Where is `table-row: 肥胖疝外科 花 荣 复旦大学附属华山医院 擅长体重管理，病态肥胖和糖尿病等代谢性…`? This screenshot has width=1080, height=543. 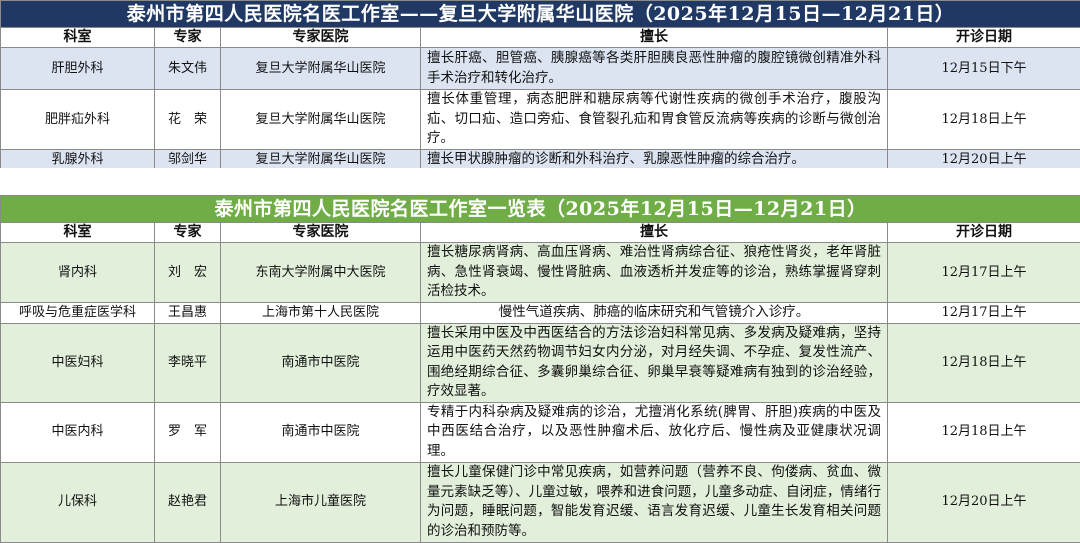 table-row: 肥胖疝外科 花 荣 复旦大学附属华山医院 擅长体重管理，病态肥胖和糖尿病等代谢性… is located at coordinates (540, 120).